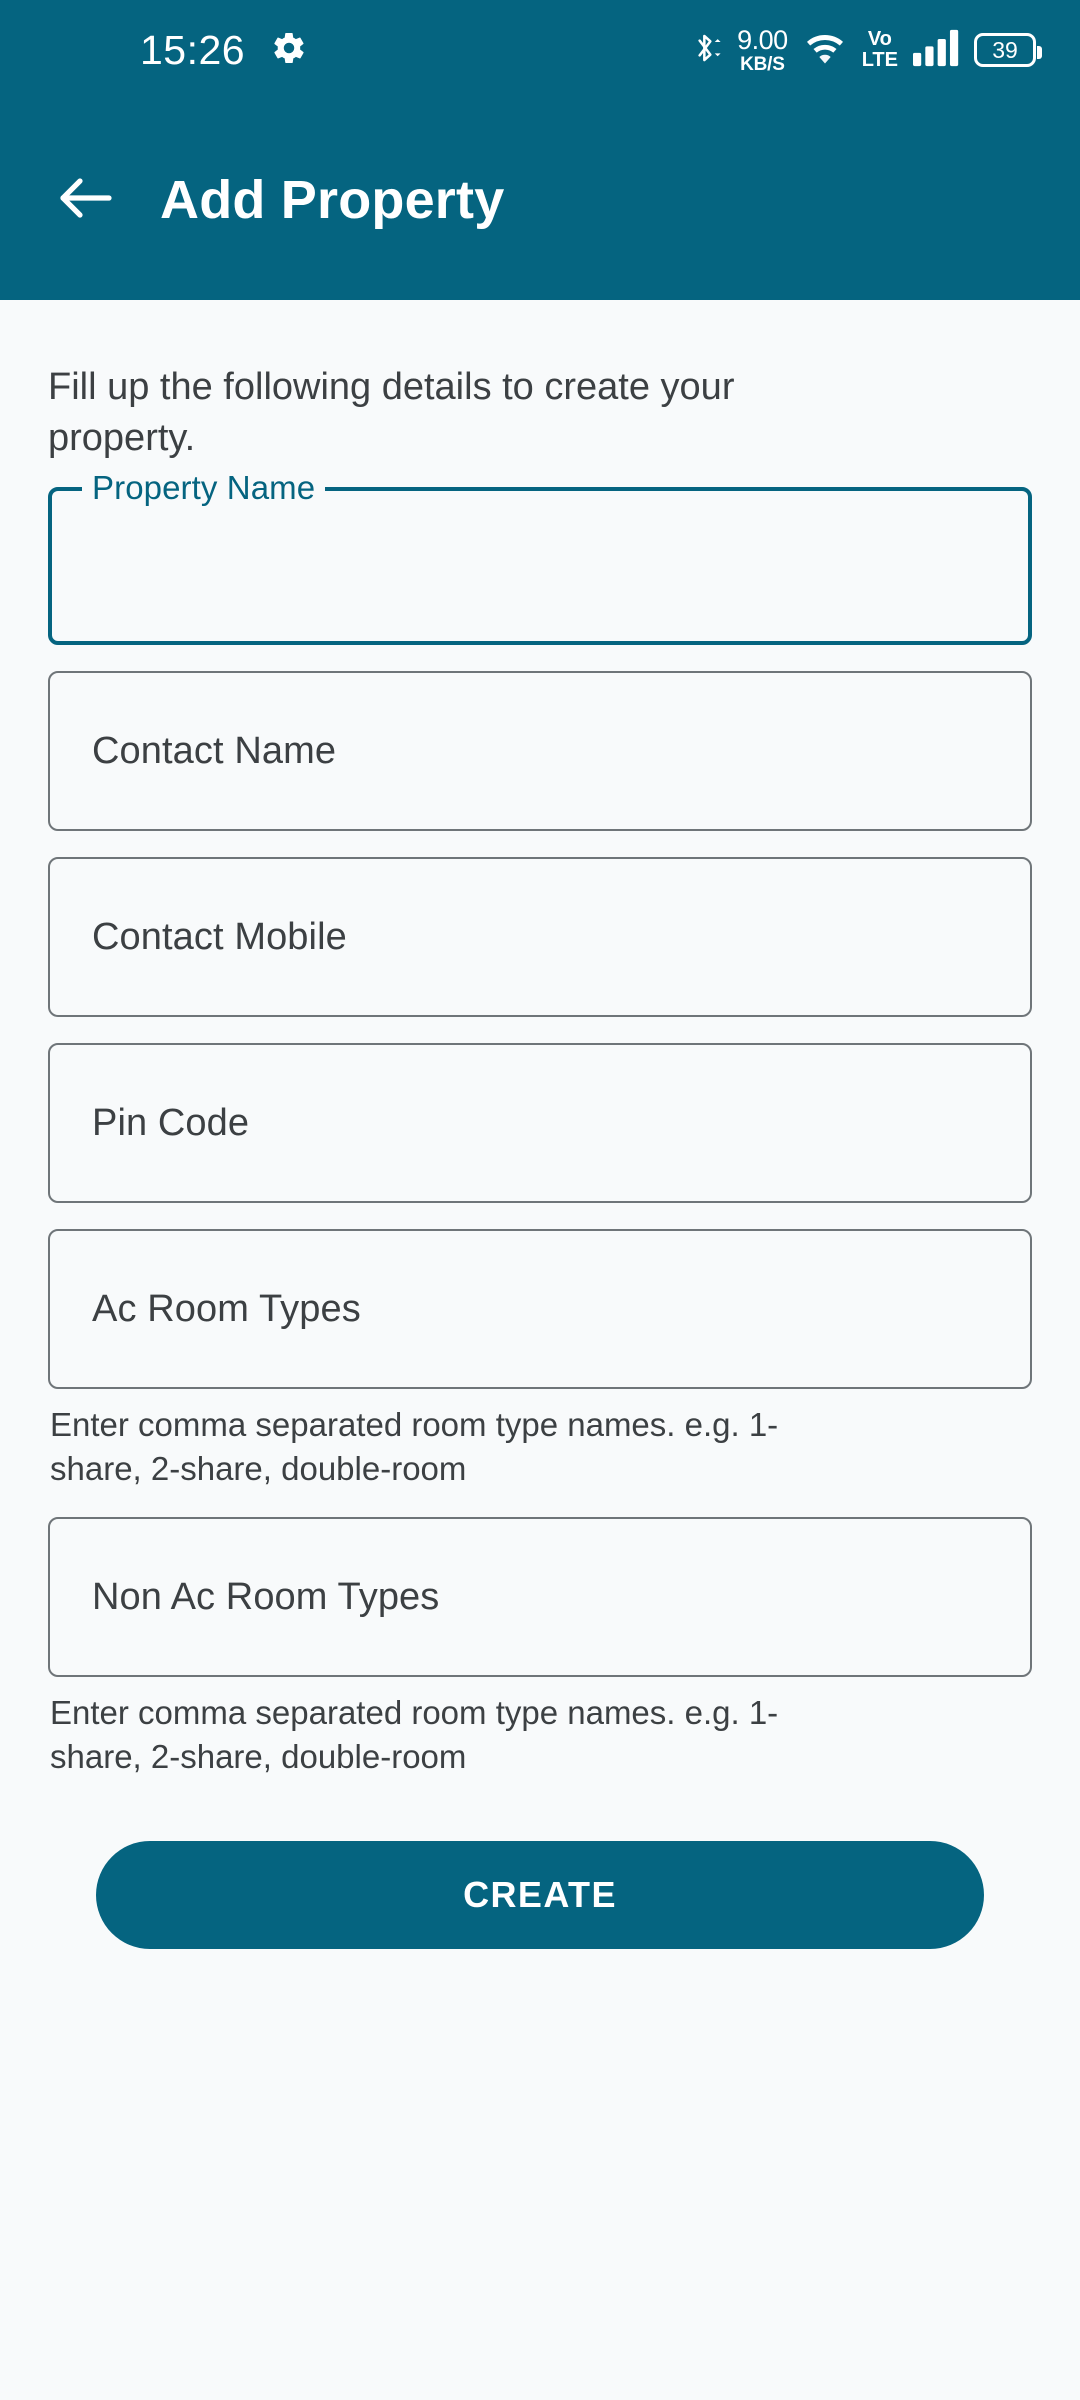  I want to click on volte-line-1: Vo, so click(879, 39).